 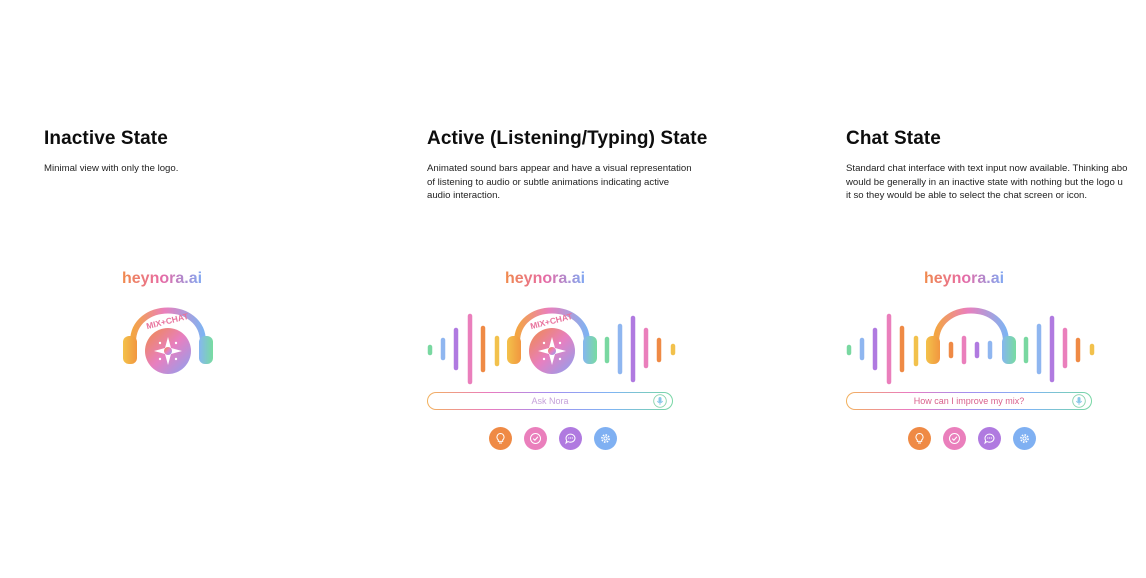 I want to click on state-title: Chat State, so click(x=893, y=138).